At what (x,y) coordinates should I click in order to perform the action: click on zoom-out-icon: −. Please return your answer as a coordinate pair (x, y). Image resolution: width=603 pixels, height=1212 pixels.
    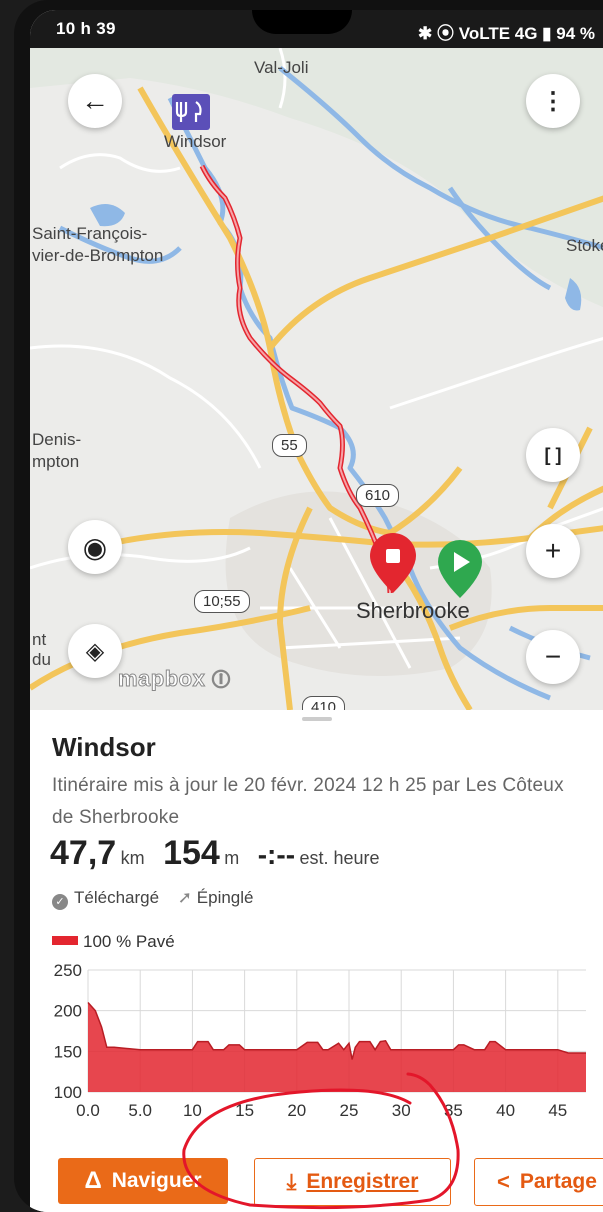
    Looking at the image, I should click on (553, 656).